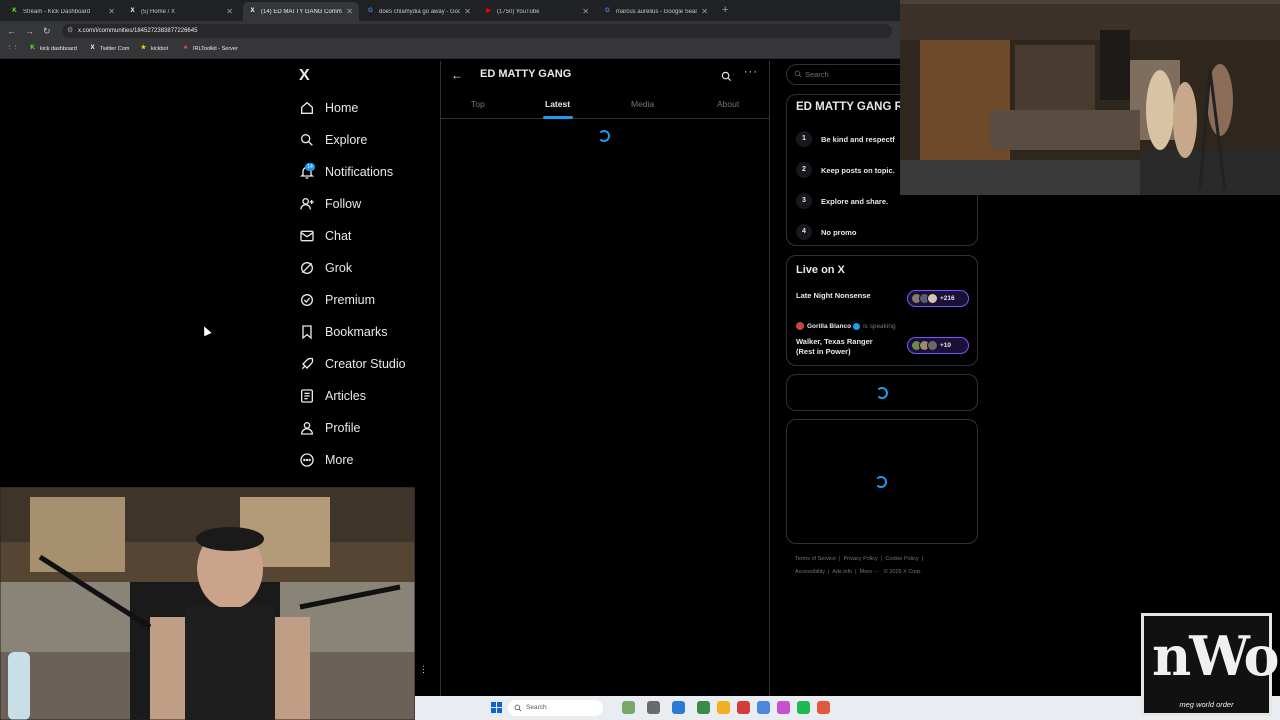  What do you see at coordinates (947, 298) in the screenshot?
I see `listener-count: +216` at bounding box center [947, 298].